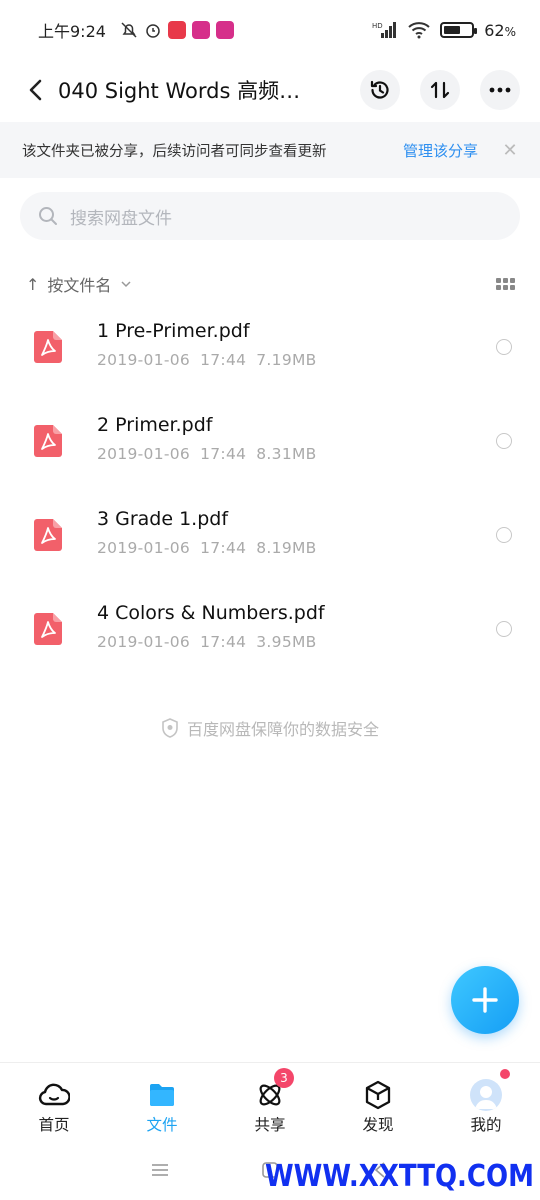  I want to click on signal-icon: HD, so click(384, 30).